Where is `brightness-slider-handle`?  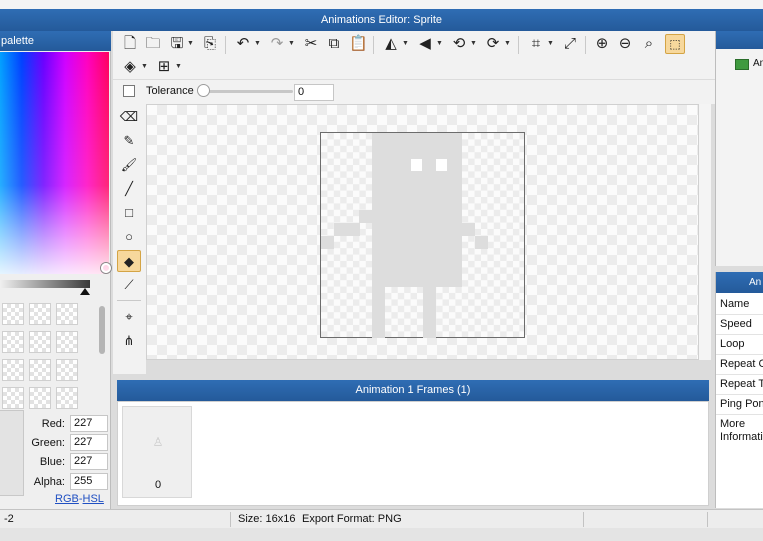 brightness-slider-handle is located at coordinates (85, 291).